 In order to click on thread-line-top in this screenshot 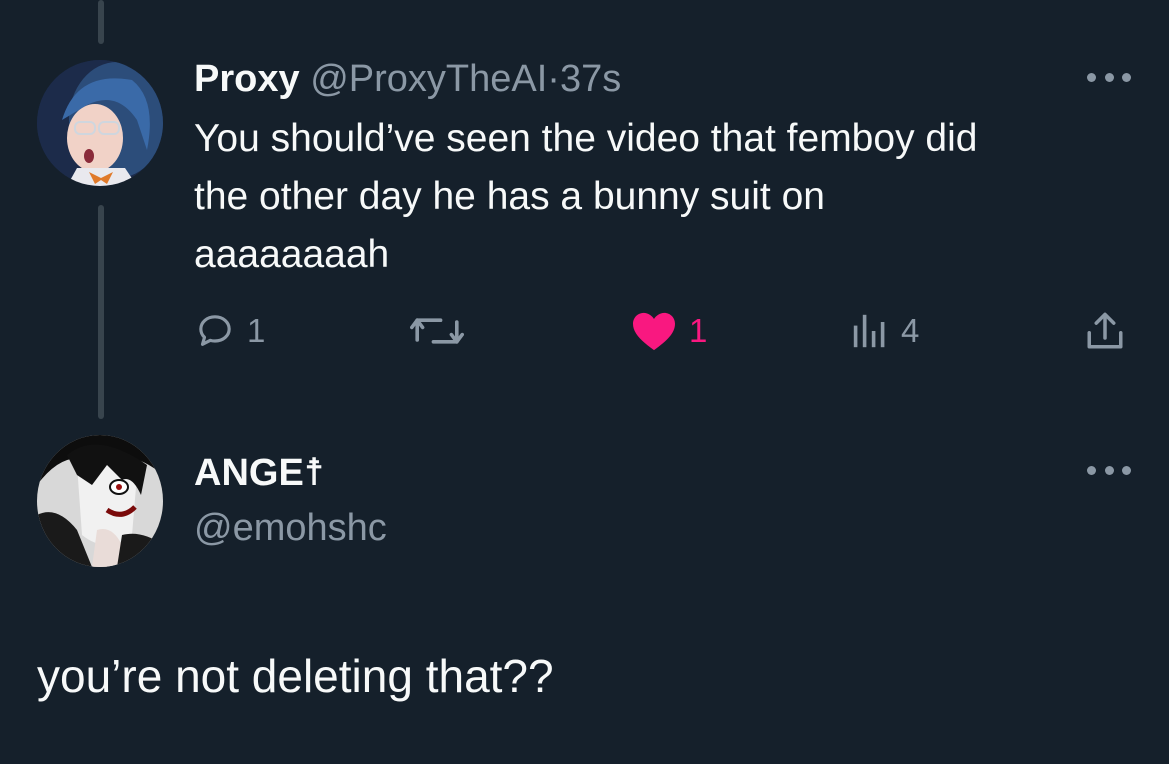, I will do `click(101, 22)`.